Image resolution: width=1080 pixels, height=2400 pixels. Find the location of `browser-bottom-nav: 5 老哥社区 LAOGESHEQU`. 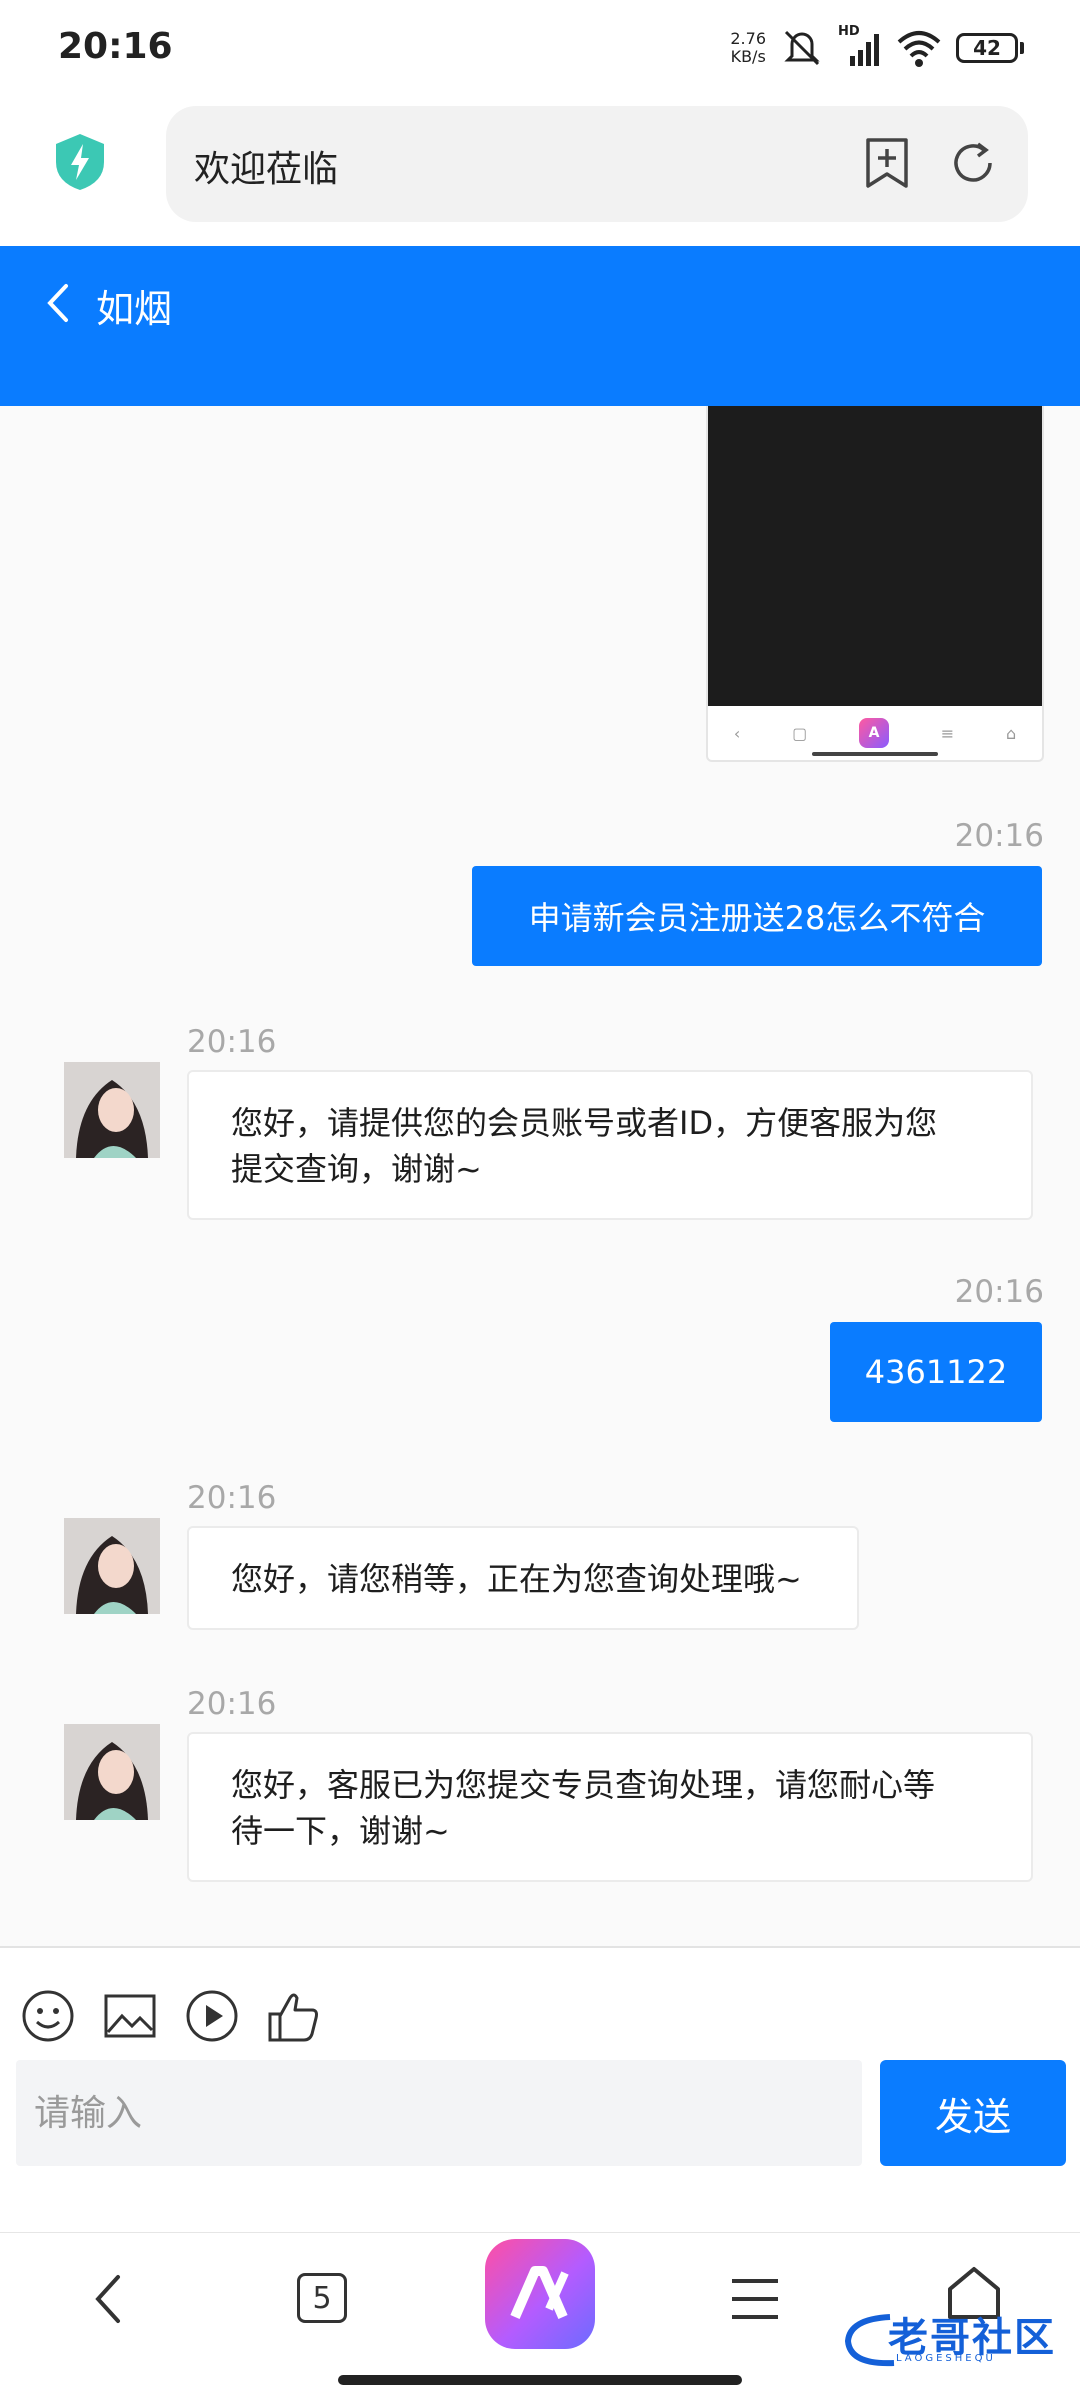

browser-bottom-nav: 5 老哥社区 LAOGESHEQU is located at coordinates (540, 2316).